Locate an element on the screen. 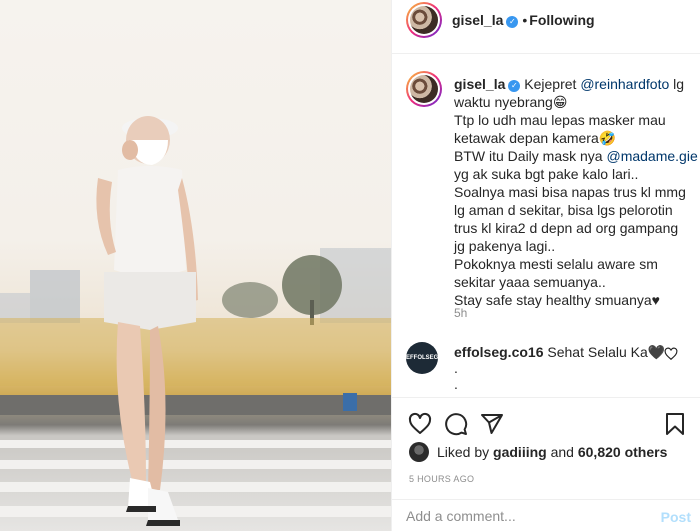  bookmark-icon is located at coordinates (675, 424).